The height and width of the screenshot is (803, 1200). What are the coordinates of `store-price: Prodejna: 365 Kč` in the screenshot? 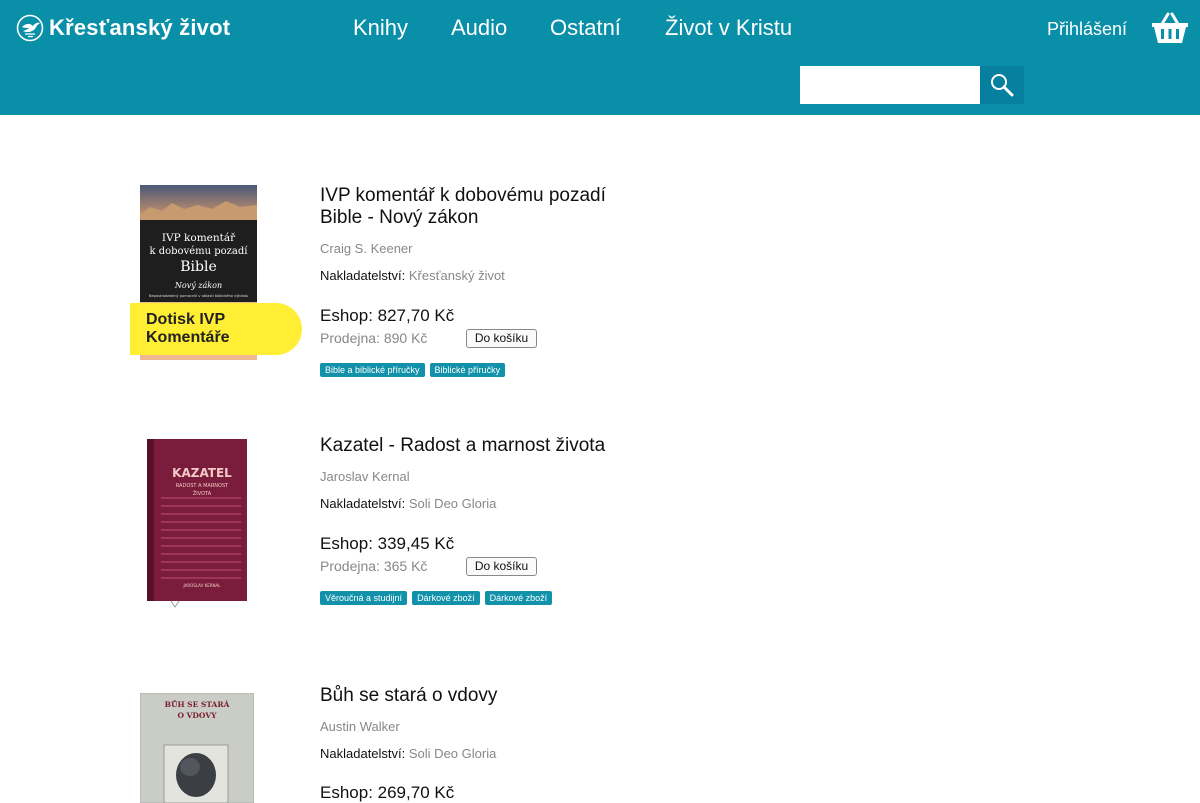 It's located at (374, 566).